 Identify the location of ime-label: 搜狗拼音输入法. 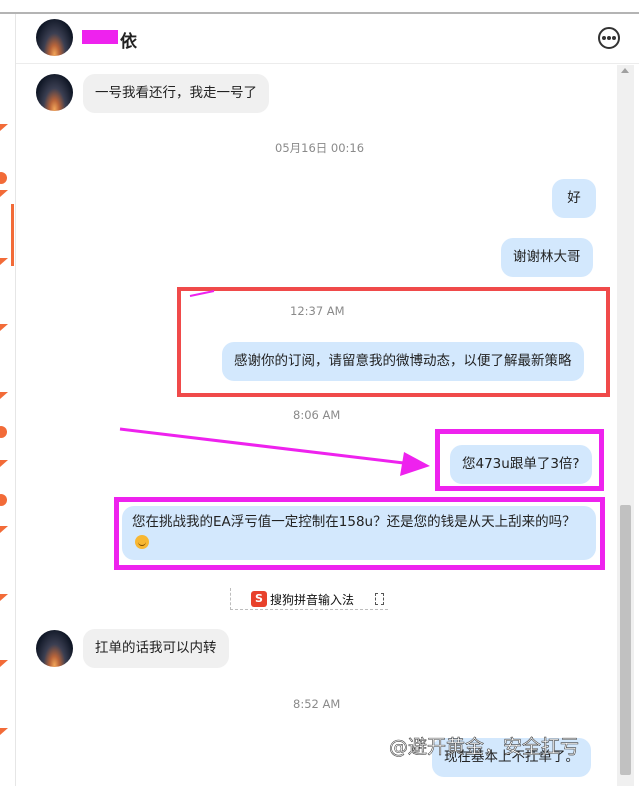
(312, 600).